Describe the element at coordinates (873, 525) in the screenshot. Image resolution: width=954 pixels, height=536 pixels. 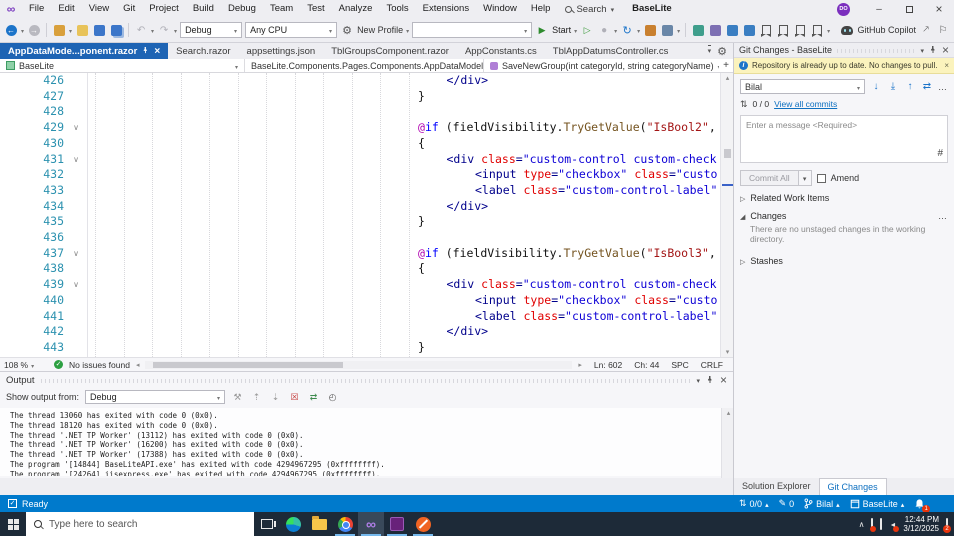
I see `screen-share-icon` at that location.